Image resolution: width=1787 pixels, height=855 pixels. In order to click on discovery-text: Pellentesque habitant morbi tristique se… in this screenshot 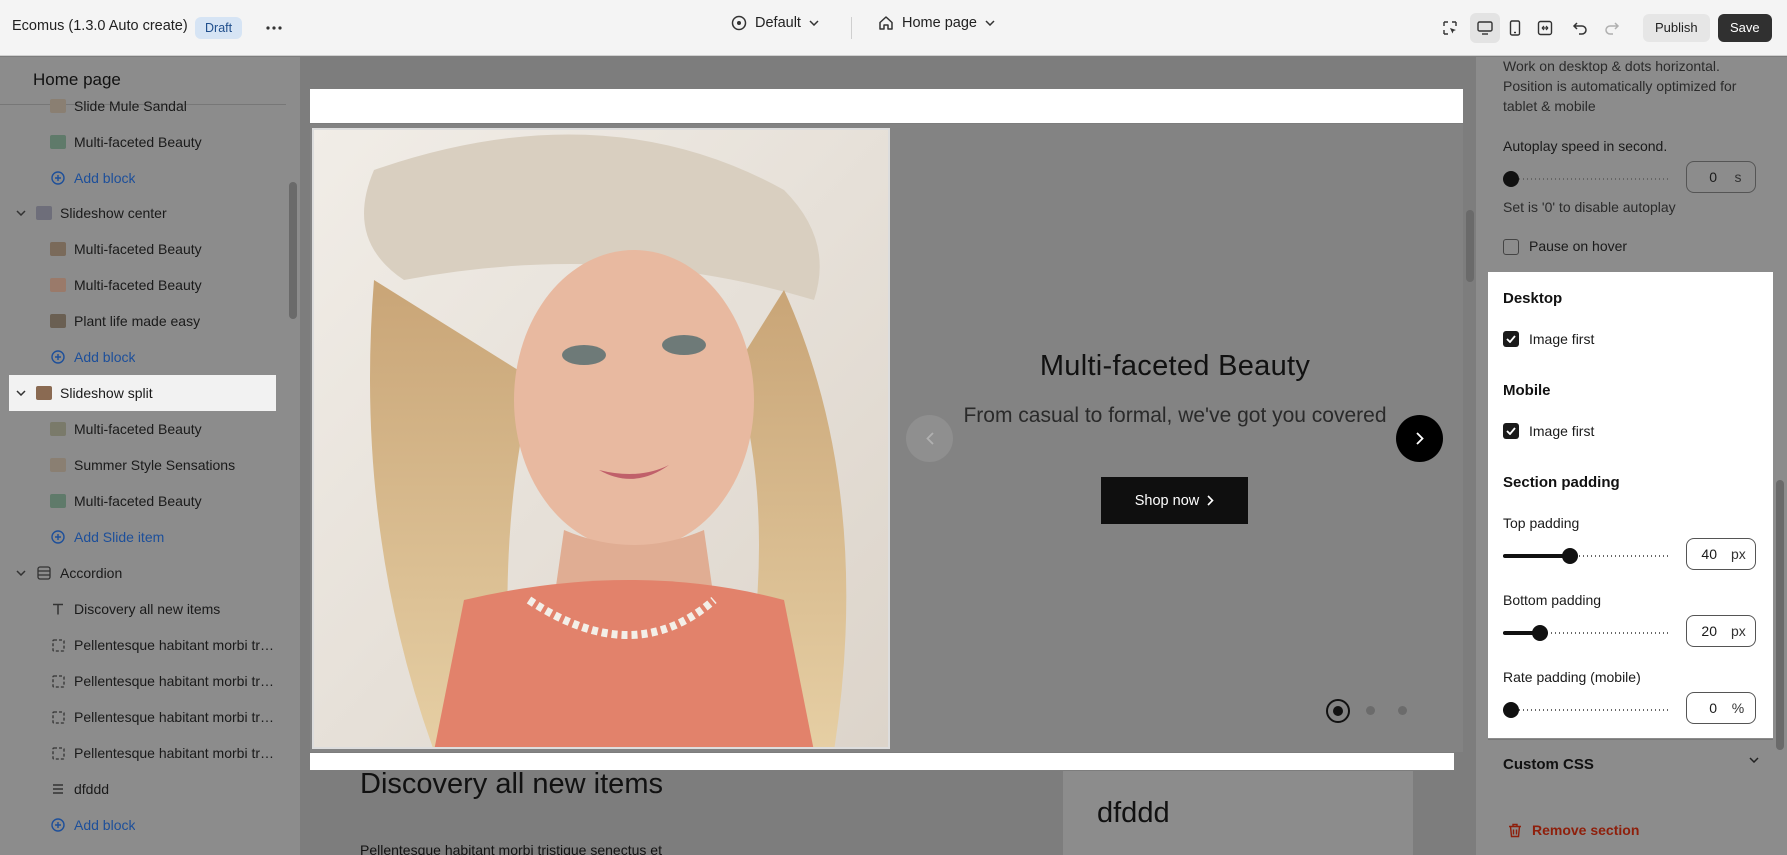, I will do `click(511, 848)`.